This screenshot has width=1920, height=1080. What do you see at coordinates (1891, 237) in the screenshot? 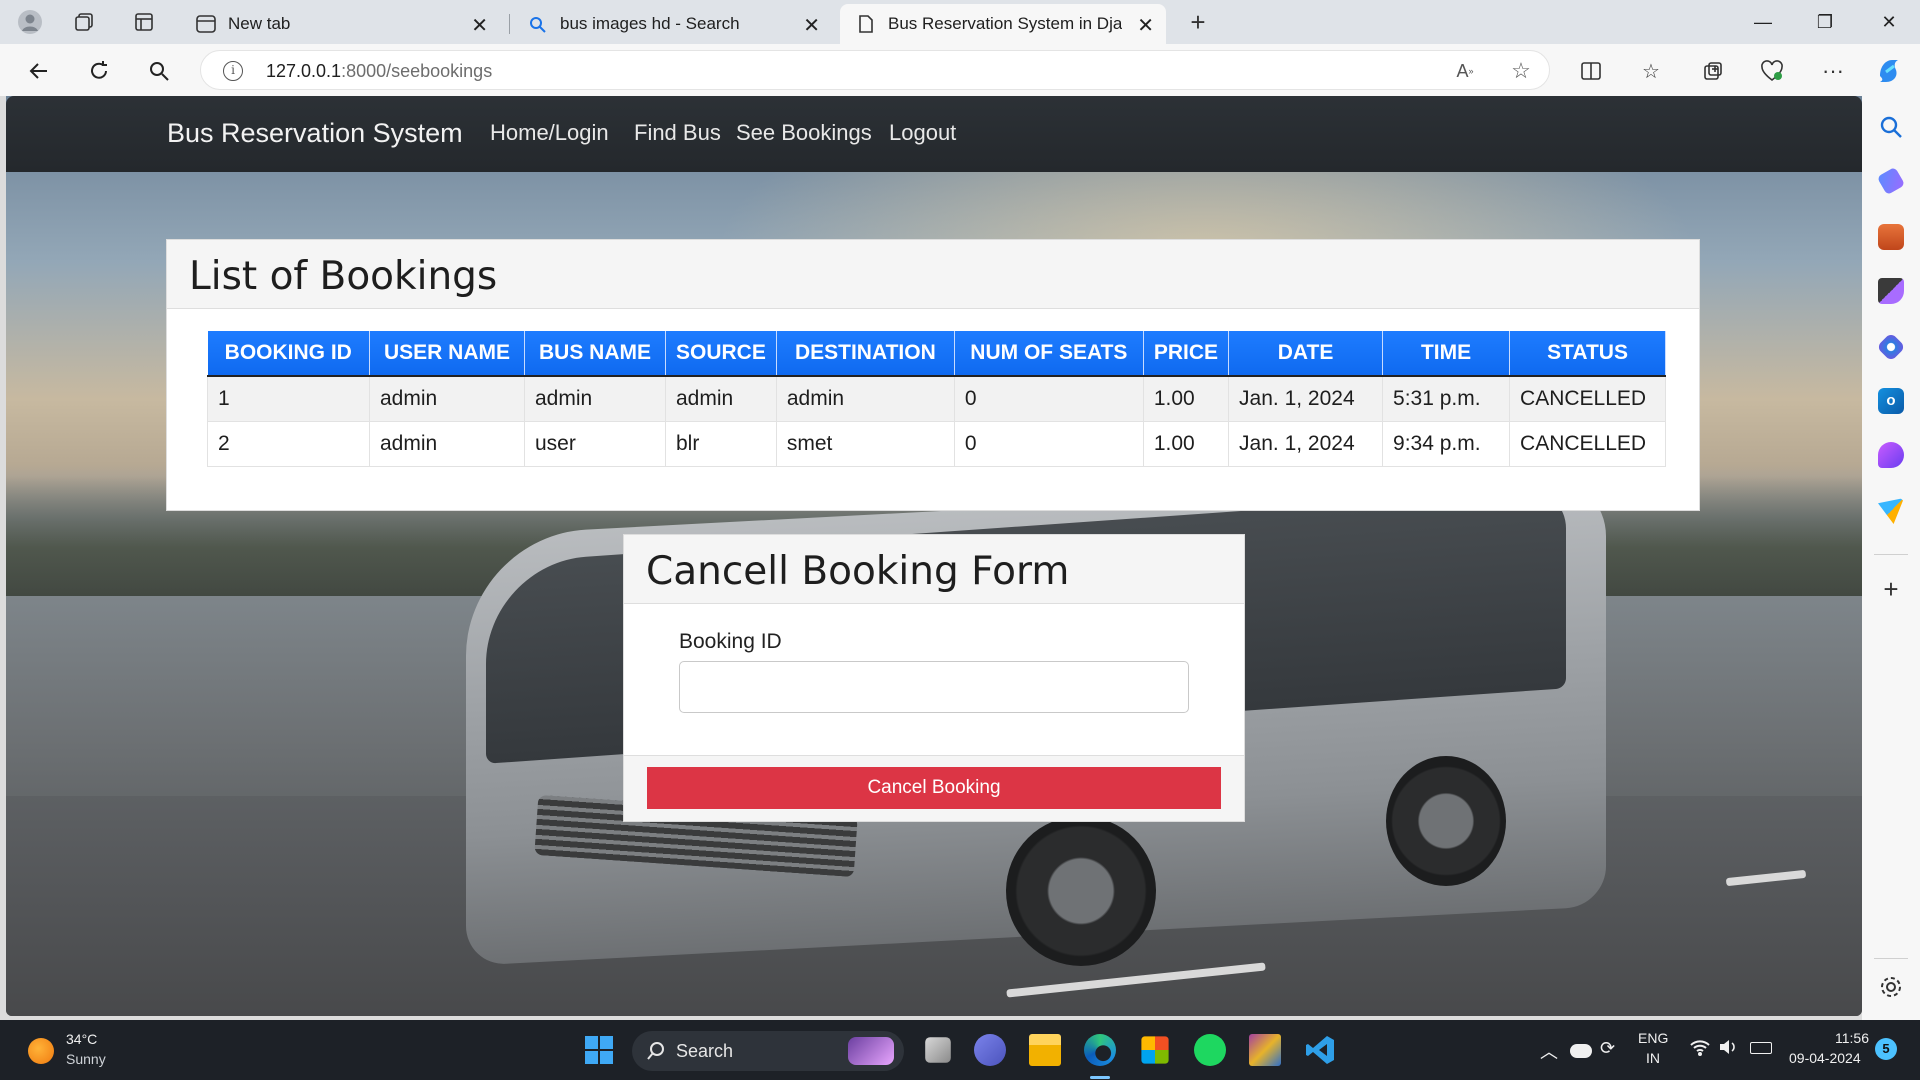
I see `tools-briefcase-icon` at bounding box center [1891, 237].